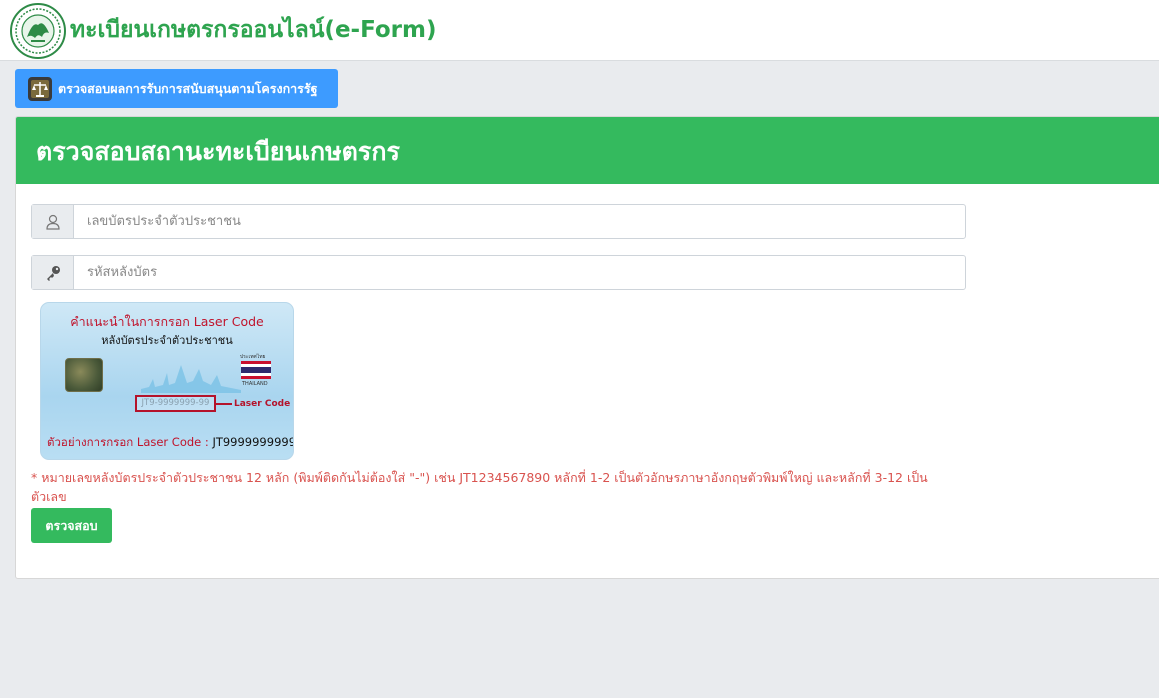  I want to click on laser-code-sample: JT9-9999999-99, so click(175, 403).